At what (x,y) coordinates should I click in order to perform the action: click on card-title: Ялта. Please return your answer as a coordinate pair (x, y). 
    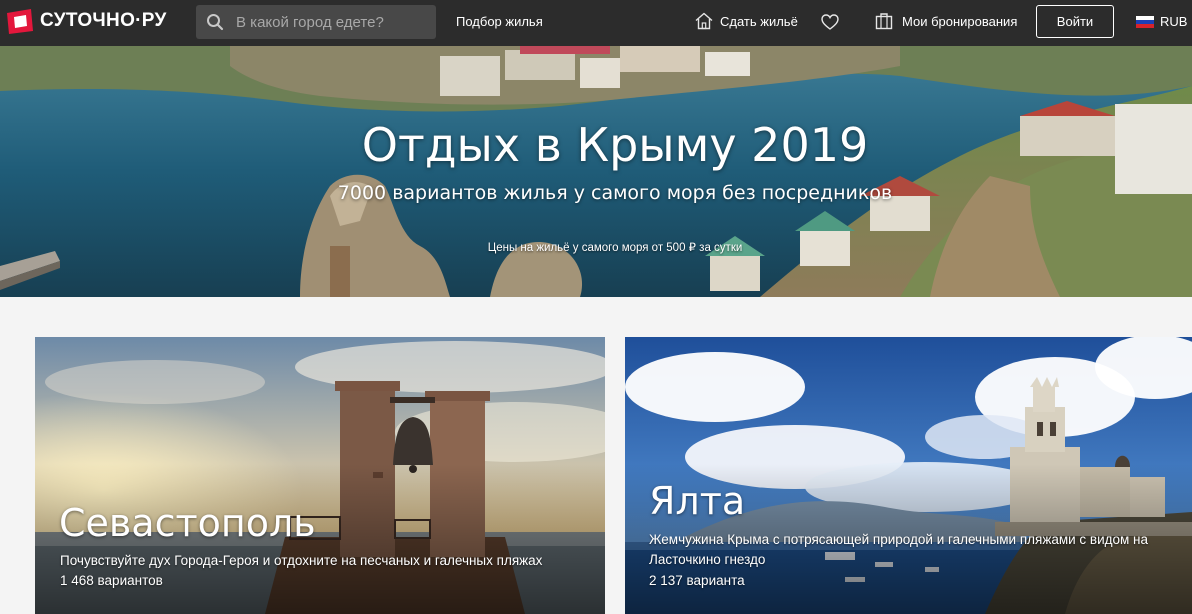
    Looking at the image, I should click on (697, 501).